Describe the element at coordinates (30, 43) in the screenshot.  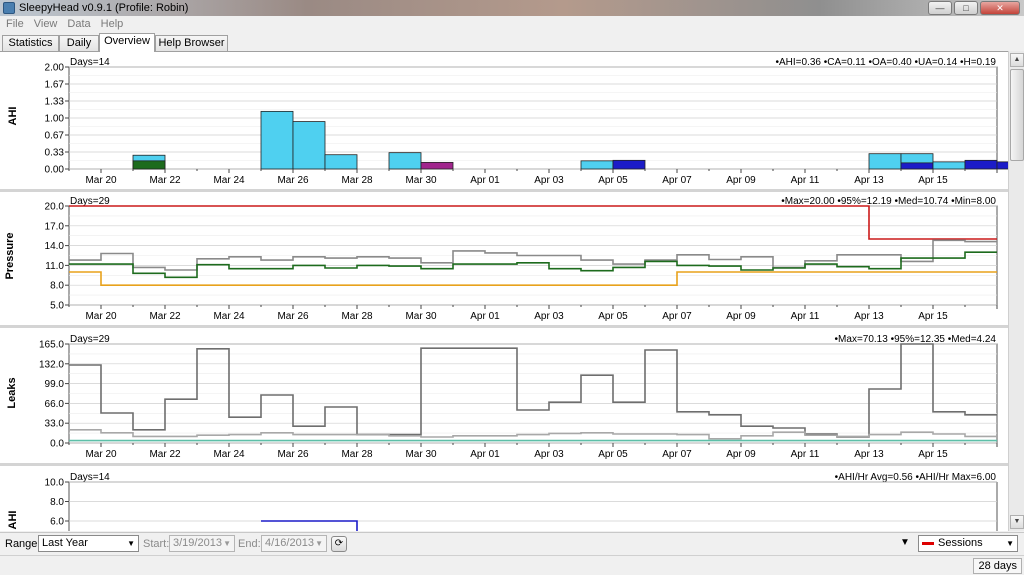
I see `tab-statistics: Statistics` at that location.